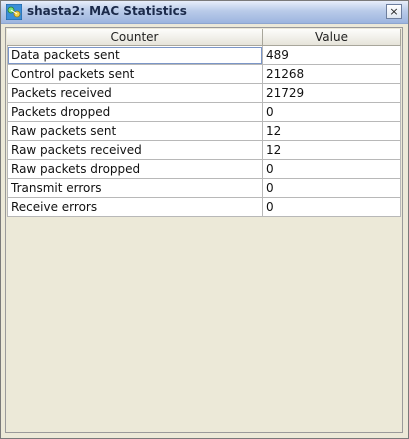  I want to click on counter-cell: Control packets sent, so click(135, 74).